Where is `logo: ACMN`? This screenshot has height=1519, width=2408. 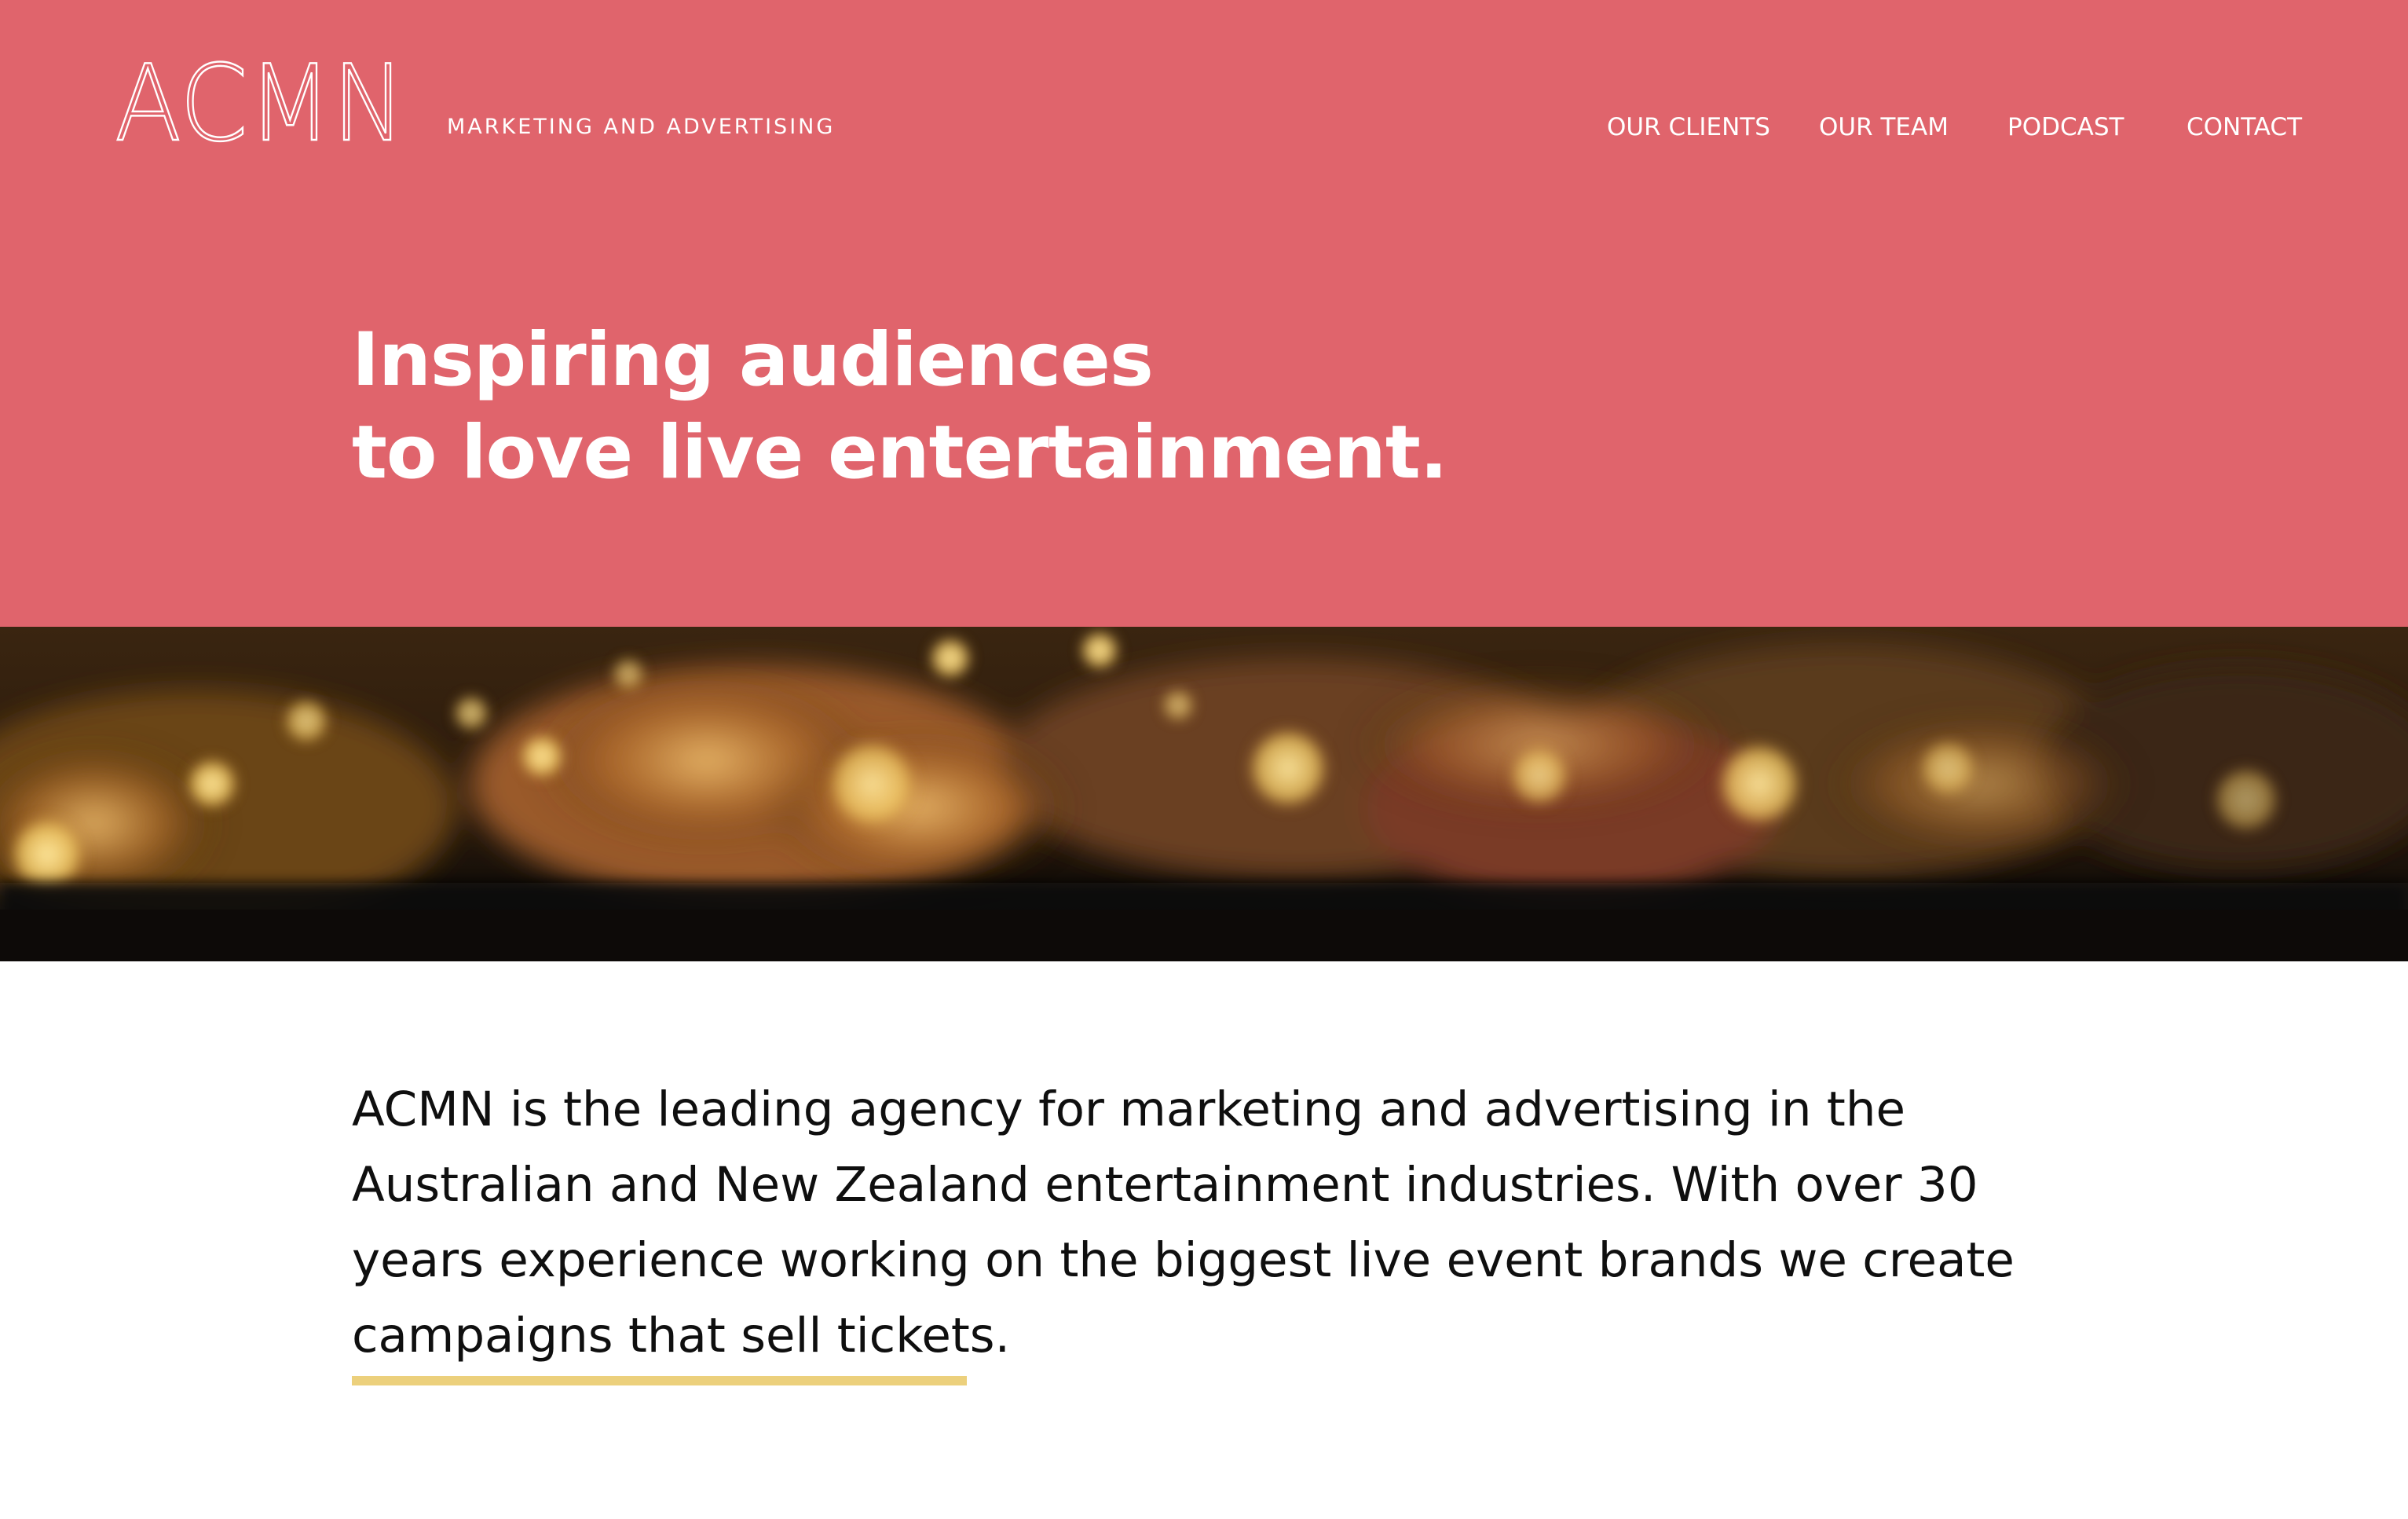
logo: ACMN is located at coordinates (264, 101).